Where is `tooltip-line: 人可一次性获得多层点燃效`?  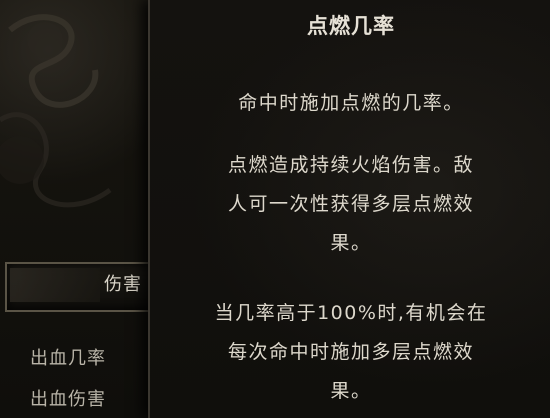 tooltip-line: 人可一次性获得多层点燃效 is located at coordinates (350, 204).